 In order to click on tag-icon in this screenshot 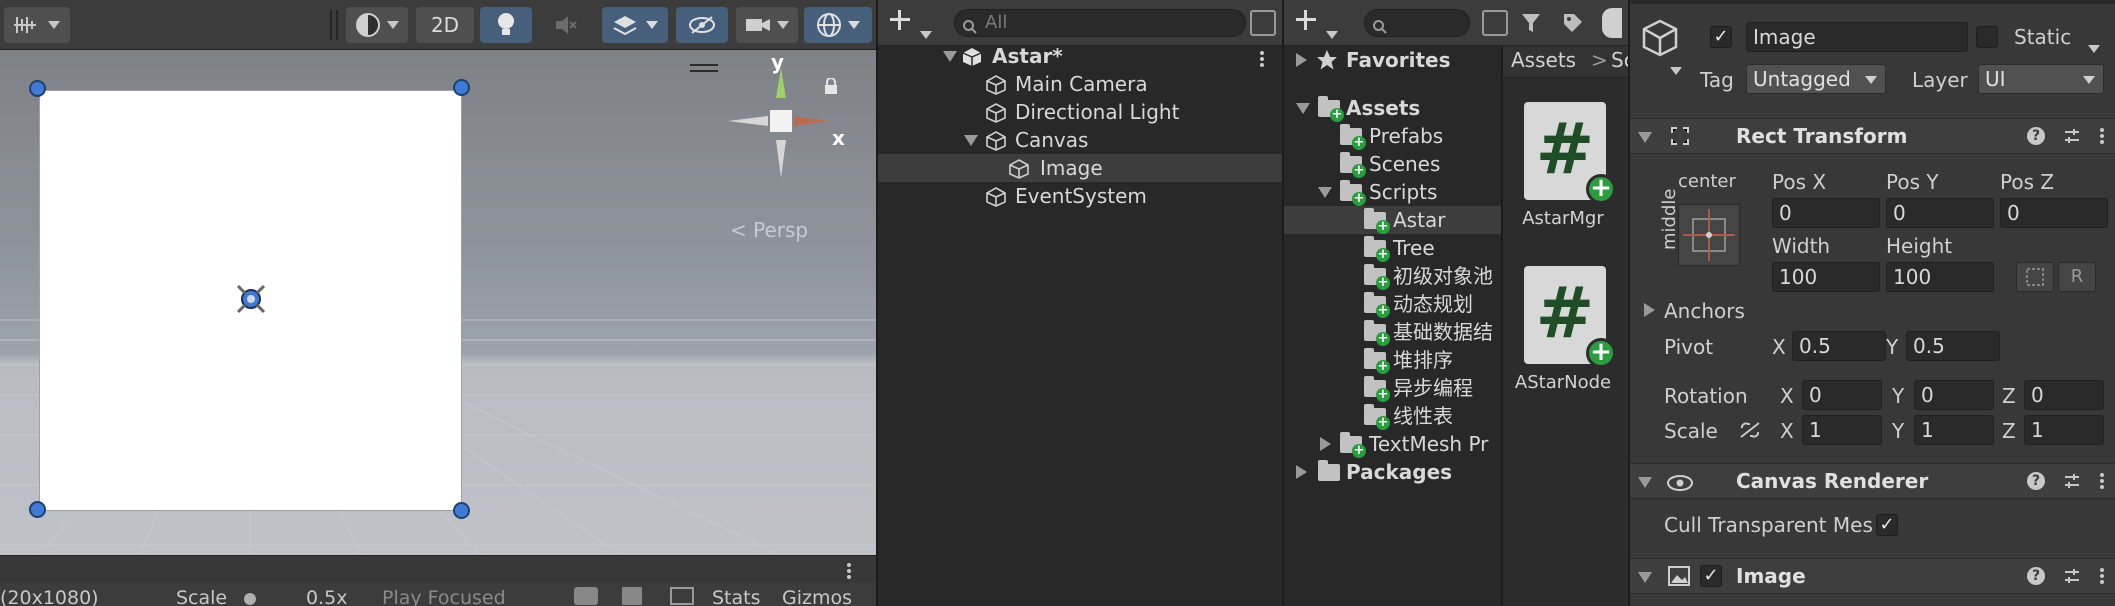, I will do `click(1573, 25)`.